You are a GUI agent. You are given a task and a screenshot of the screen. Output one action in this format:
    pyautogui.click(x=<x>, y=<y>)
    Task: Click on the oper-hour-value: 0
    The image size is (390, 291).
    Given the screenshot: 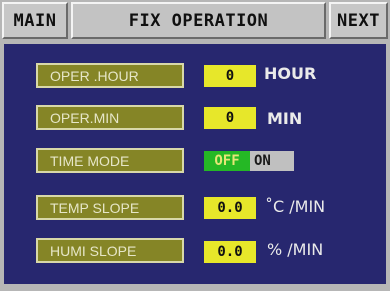 What is the action you would take?
    pyautogui.click(x=230, y=76)
    